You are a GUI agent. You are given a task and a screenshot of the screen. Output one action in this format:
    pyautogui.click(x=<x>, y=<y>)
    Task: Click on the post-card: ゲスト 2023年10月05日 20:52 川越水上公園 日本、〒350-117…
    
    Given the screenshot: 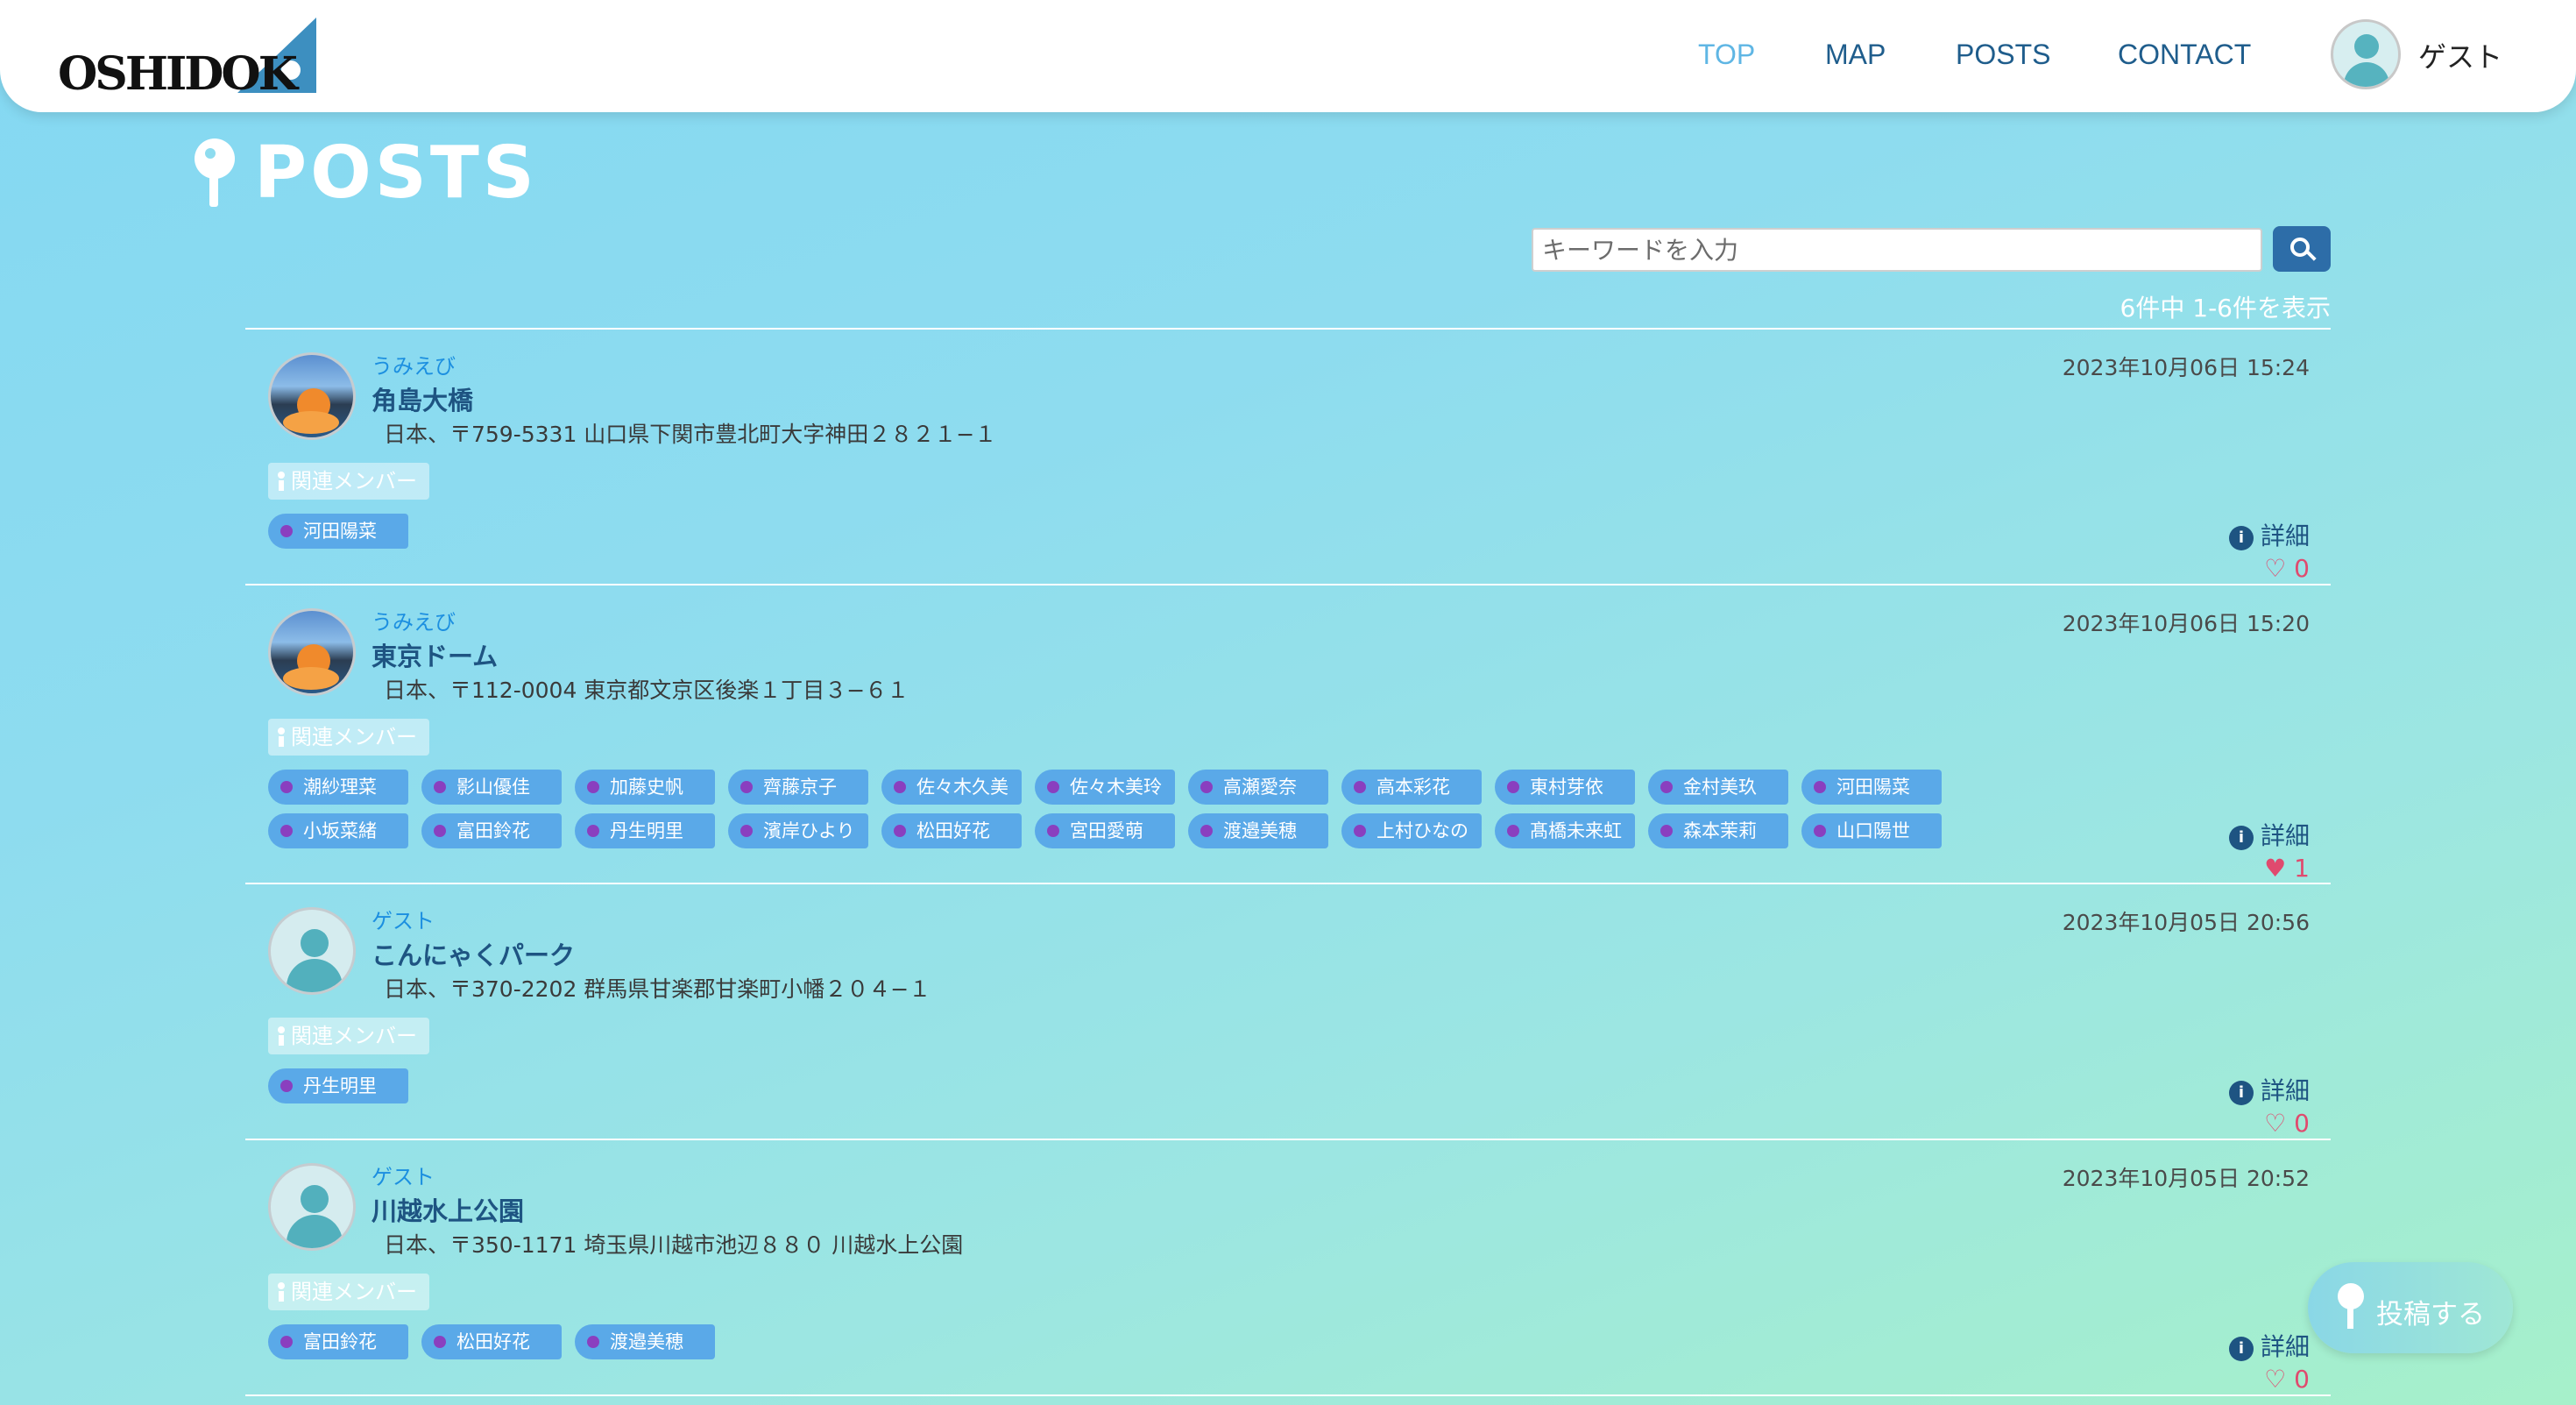 What is the action you would take?
    pyautogui.click(x=1288, y=1266)
    